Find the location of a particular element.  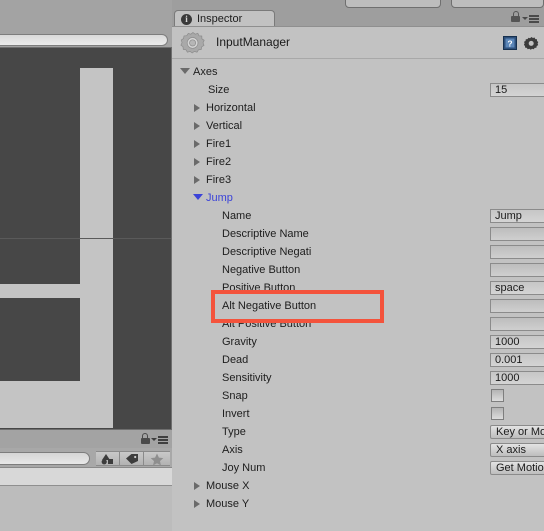

row-alt-negative-button: Alt Negative Button is located at coordinates (358, 306).